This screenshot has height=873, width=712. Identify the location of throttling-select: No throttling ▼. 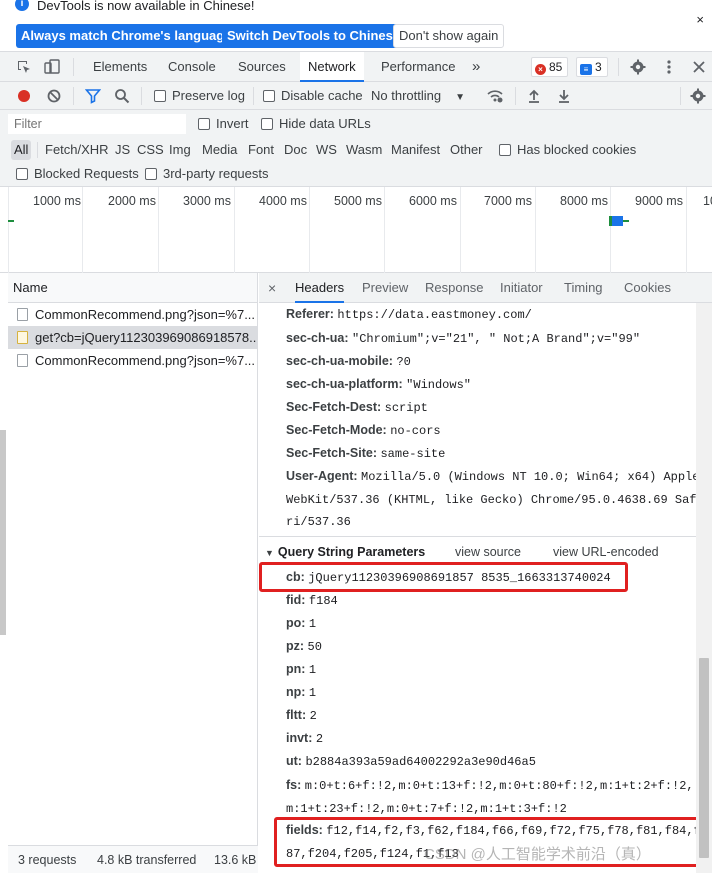
(418, 97).